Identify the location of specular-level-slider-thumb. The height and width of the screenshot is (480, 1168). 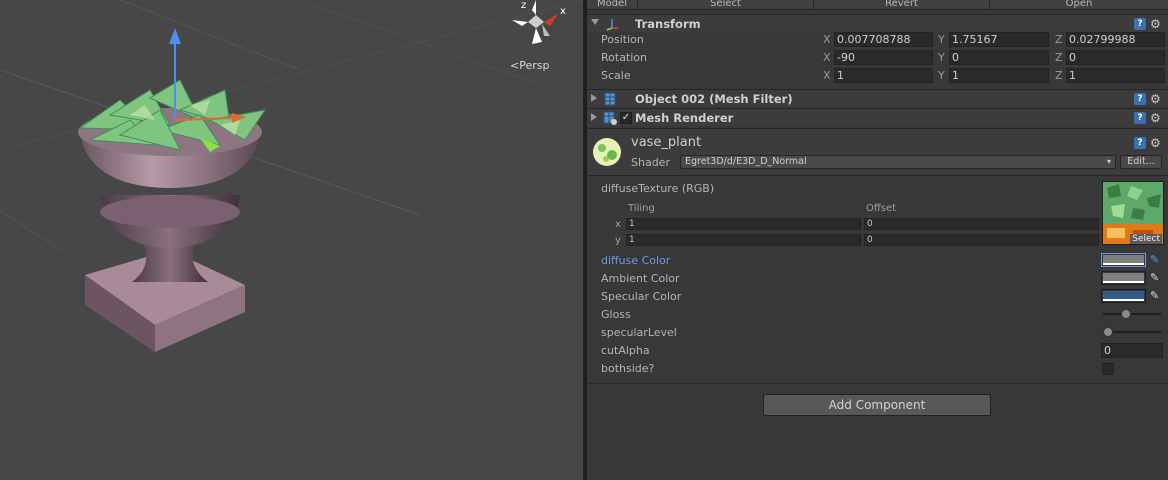
(1108, 332).